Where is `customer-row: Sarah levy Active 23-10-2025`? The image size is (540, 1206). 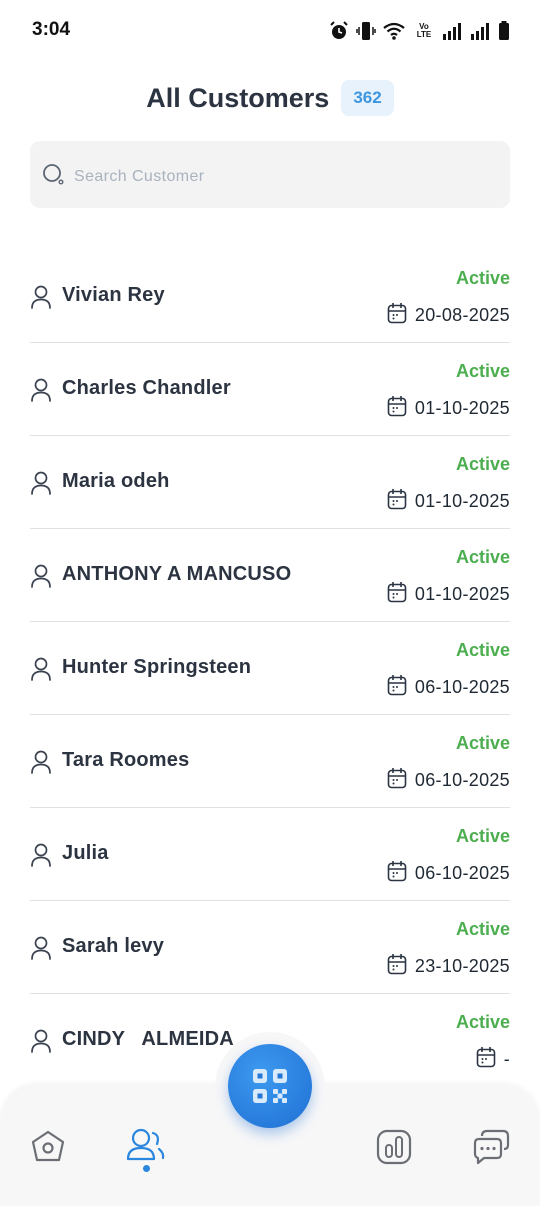 customer-row: Sarah levy Active 23-10-2025 is located at coordinates (270, 947).